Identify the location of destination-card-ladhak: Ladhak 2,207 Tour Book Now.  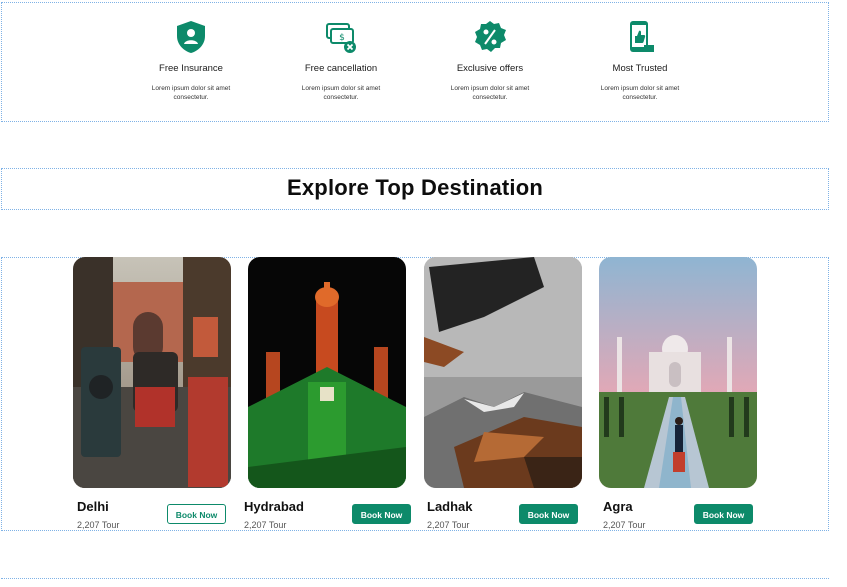
(503, 393).